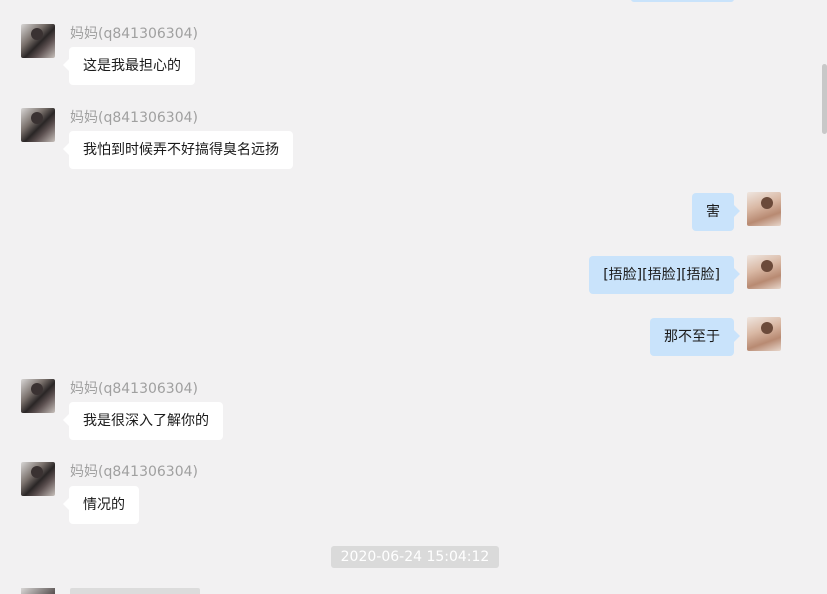 This screenshot has width=827, height=594. I want to click on scrollbar, so click(824, 99).